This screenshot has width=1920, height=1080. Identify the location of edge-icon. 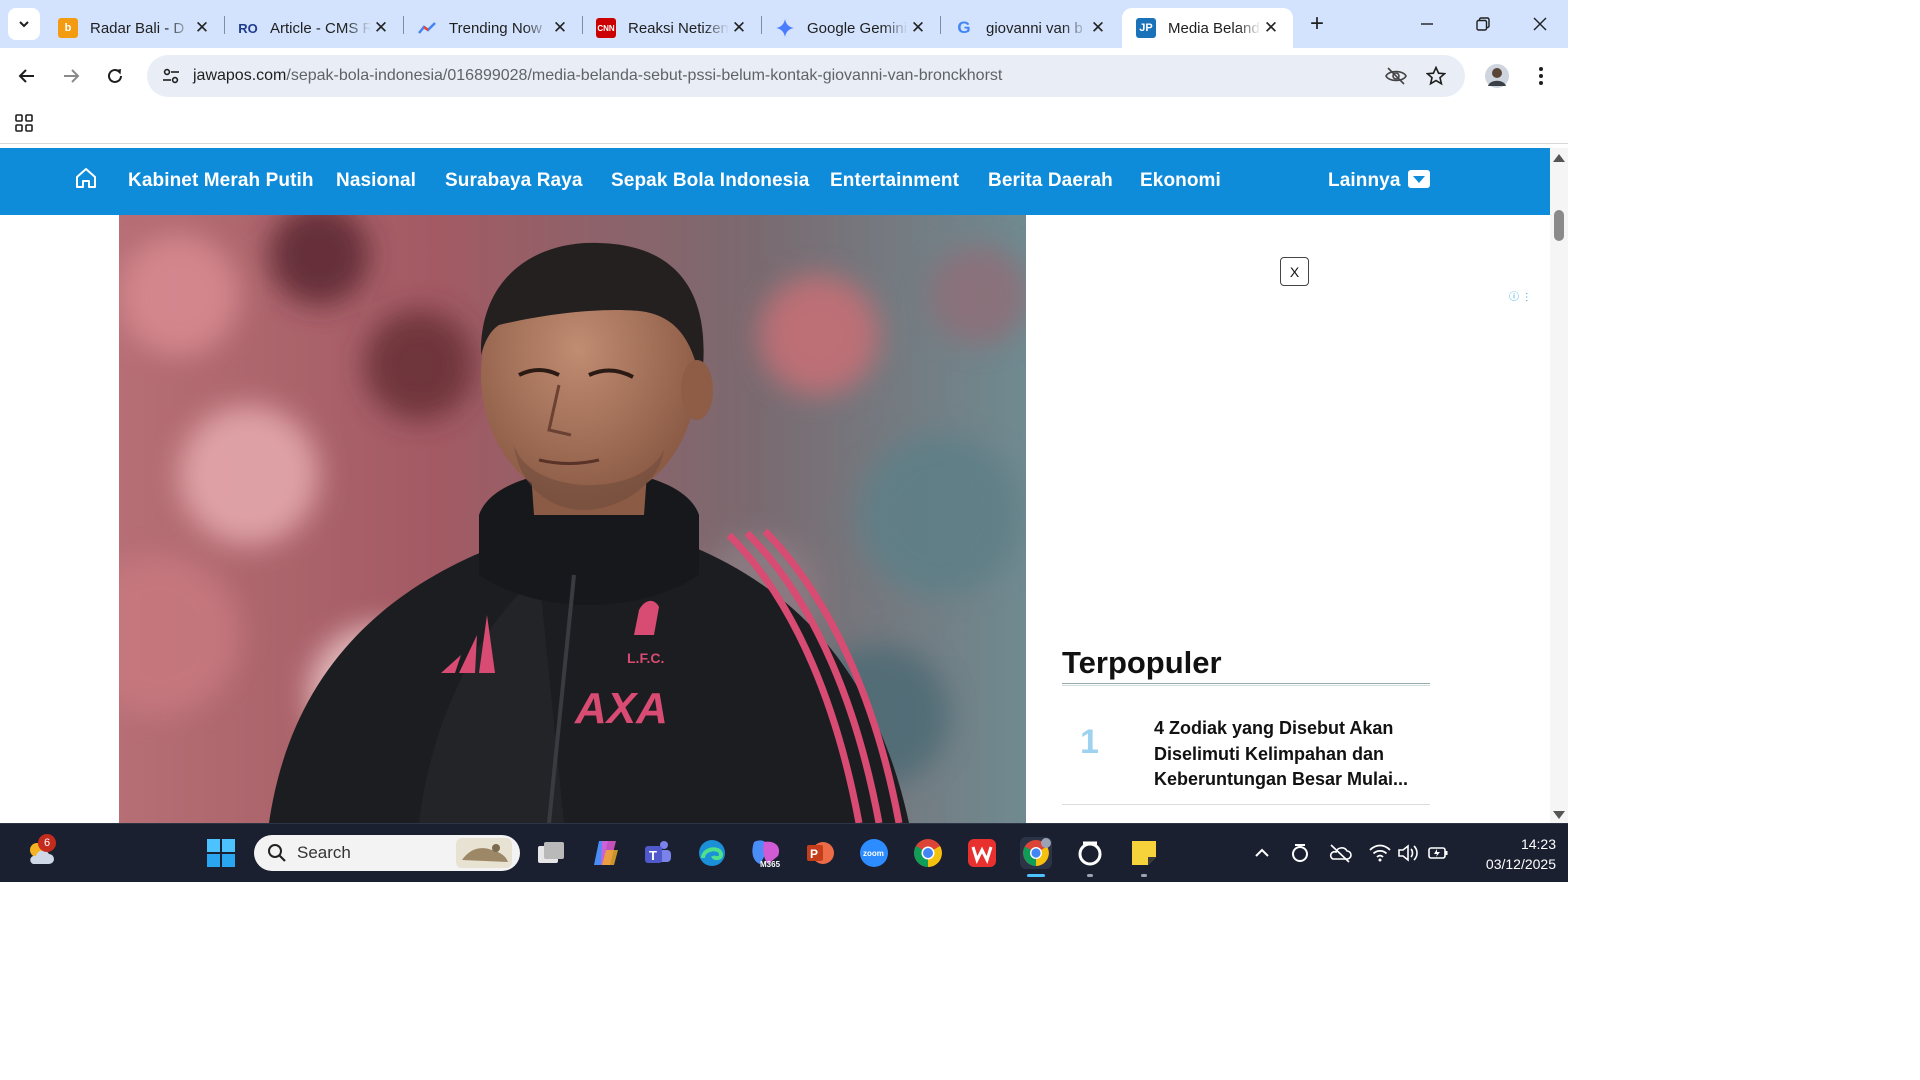
(712, 853).